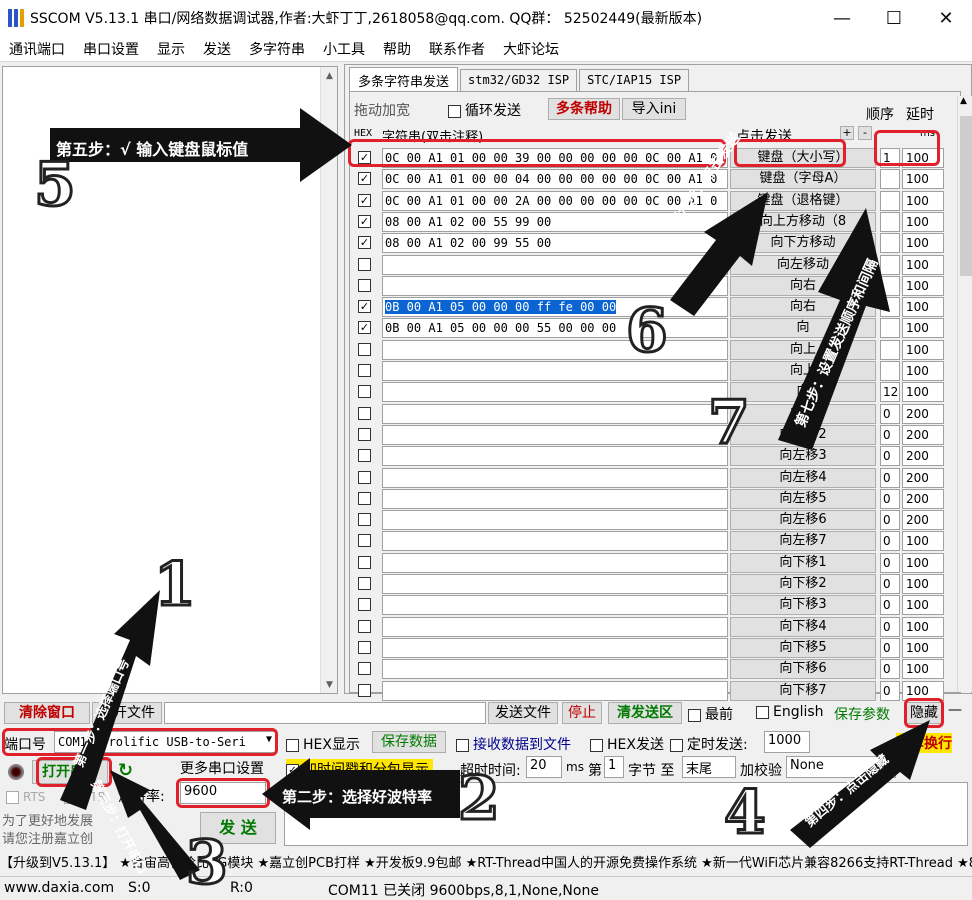  Describe the element at coordinates (152, 149) in the screenshot. I see `annotation-step5: 第五步：√ 输入键盘鼠标值` at that location.